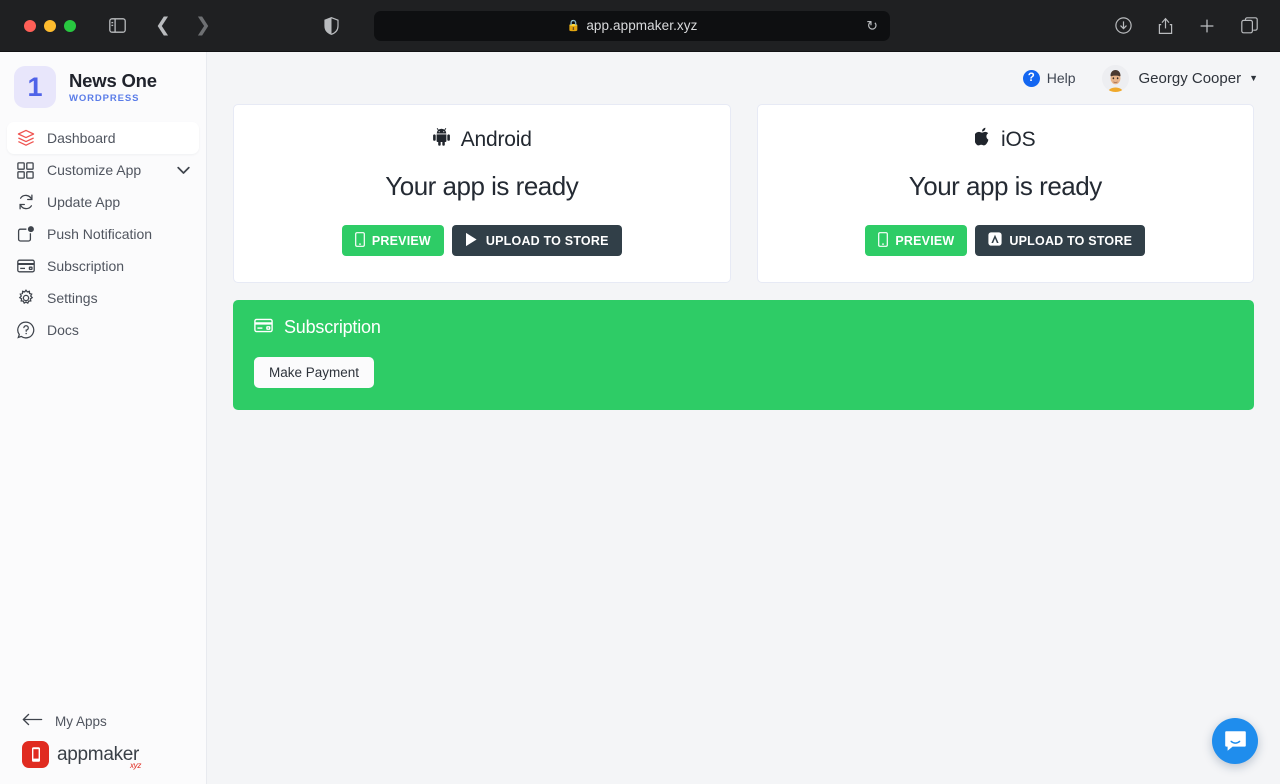 The image size is (1280, 784). What do you see at coordinates (84, 202) in the screenshot?
I see `sidebar-item-label: Update App` at bounding box center [84, 202].